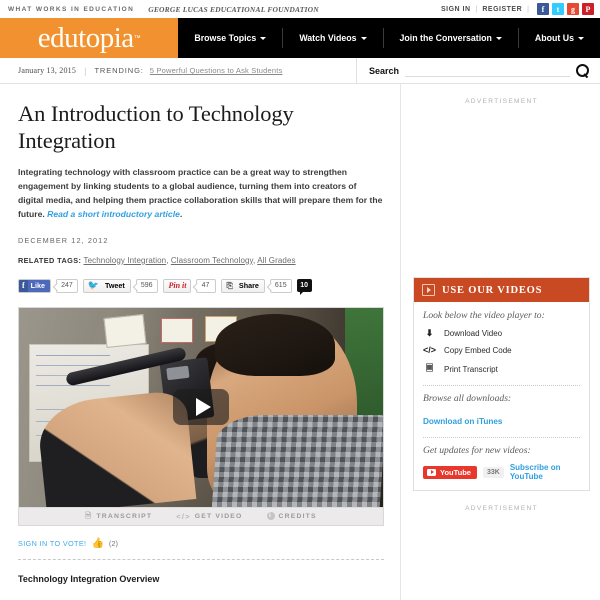  Describe the element at coordinates (501, 290) in the screenshot. I see `use-our-videos-header: USE OUR VIDEOS` at that location.